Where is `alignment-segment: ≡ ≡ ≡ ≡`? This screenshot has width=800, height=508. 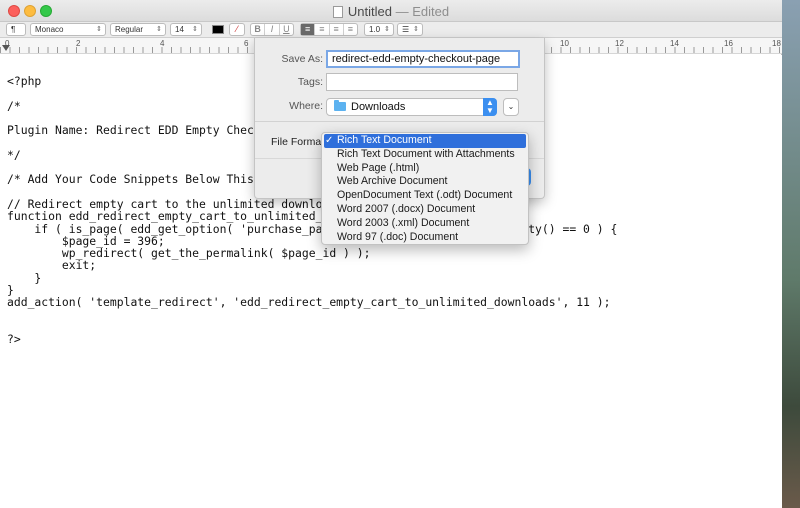
alignment-segment: ≡ ≡ ≡ ≡ is located at coordinates (329, 29).